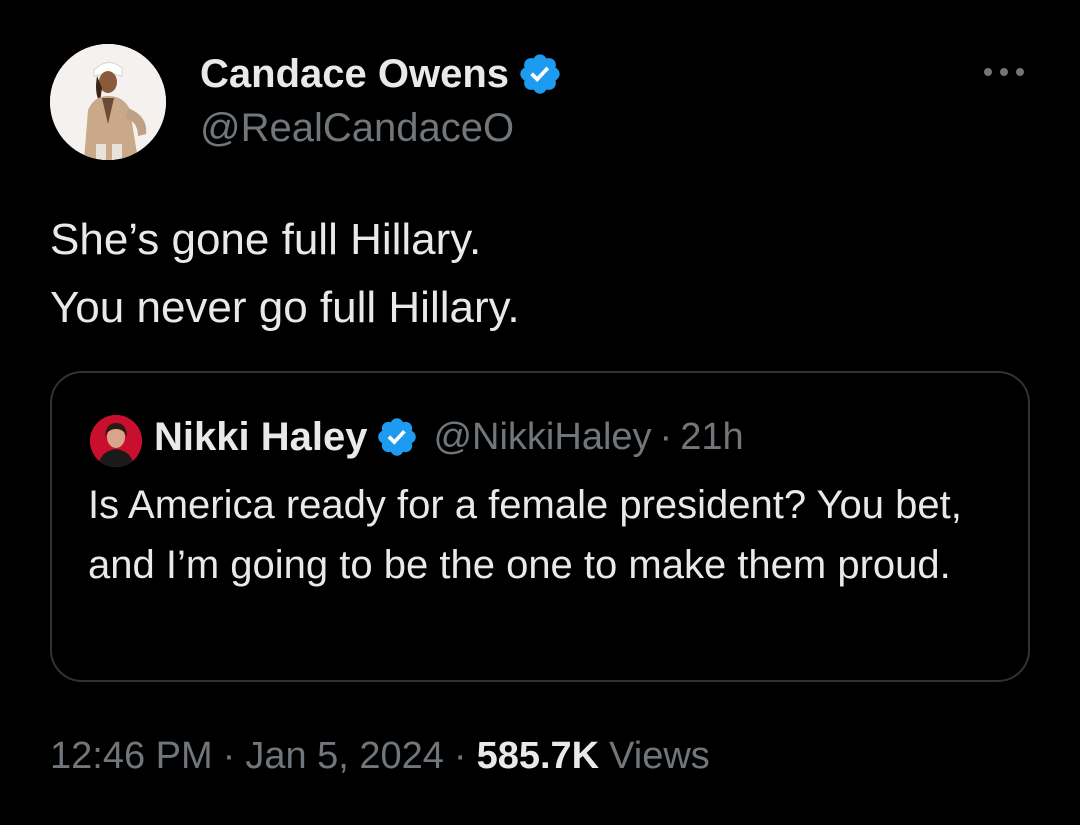 The height and width of the screenshot is (825, 1080). Describe the element at coordinates (538, 756) in the screenshot. I see `views-count: 585.7K` at that location.